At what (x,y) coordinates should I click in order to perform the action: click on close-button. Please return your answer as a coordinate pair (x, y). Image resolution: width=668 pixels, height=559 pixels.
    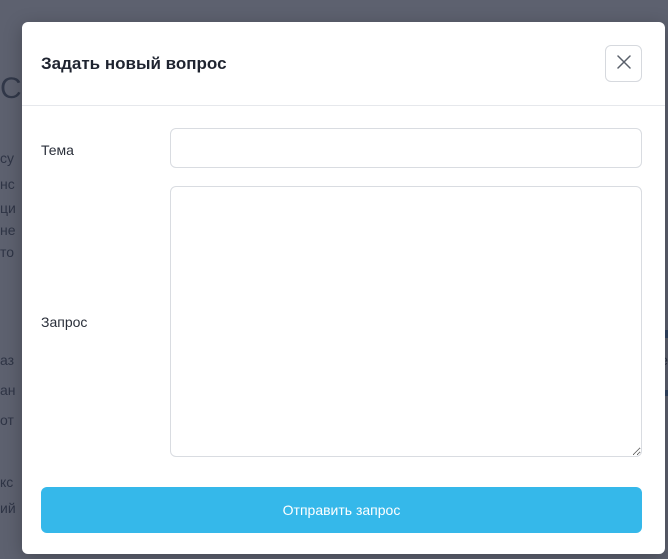
    Looking at the image, I should click on (623, 63).